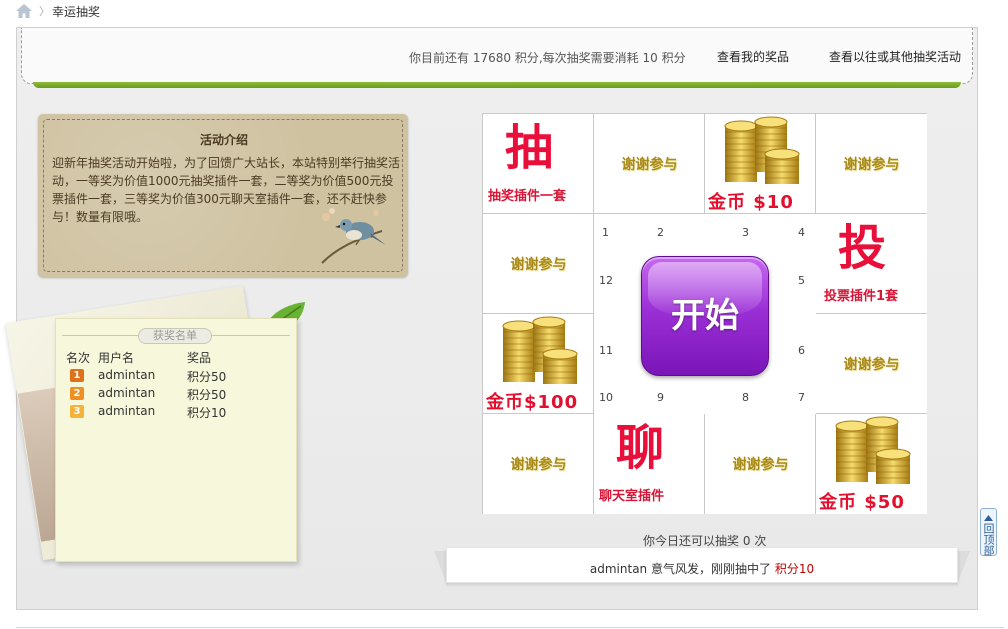 The width and height of the screenshot is (1008, 629). What do you see at coordinates (801, 280) in the screenshot?
I see `position-number: 5` at bounding box center [801, 280].